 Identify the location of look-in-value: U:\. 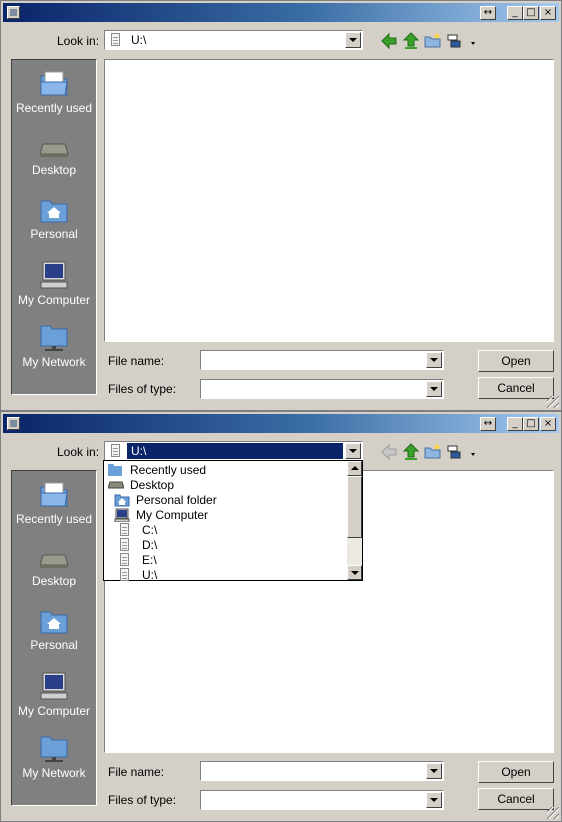
(235, 451).